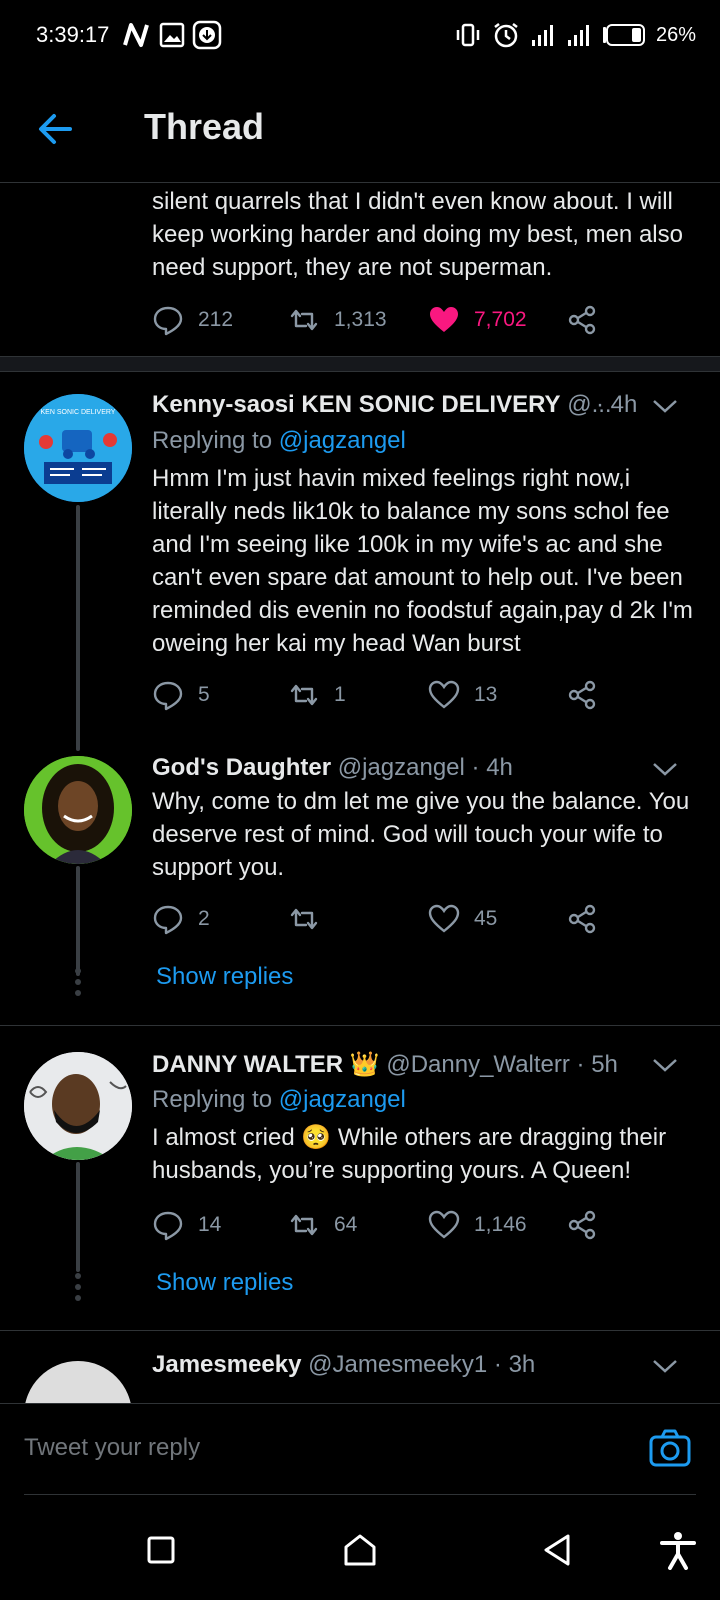 This screenshot has width=720, height=1600. Describe the element at coordinates (241, 767) in the screenshot. I see `display-name: God's Daughter` at that location.